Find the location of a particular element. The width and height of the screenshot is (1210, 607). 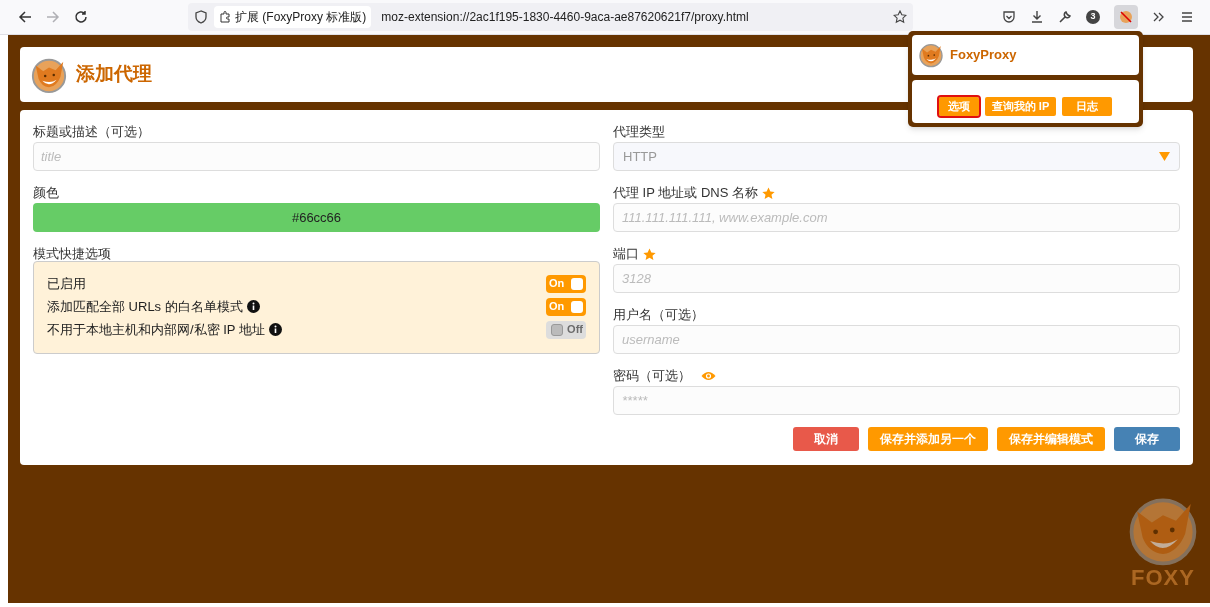

popup-button: 选项 is located at coordinates (958, 106).